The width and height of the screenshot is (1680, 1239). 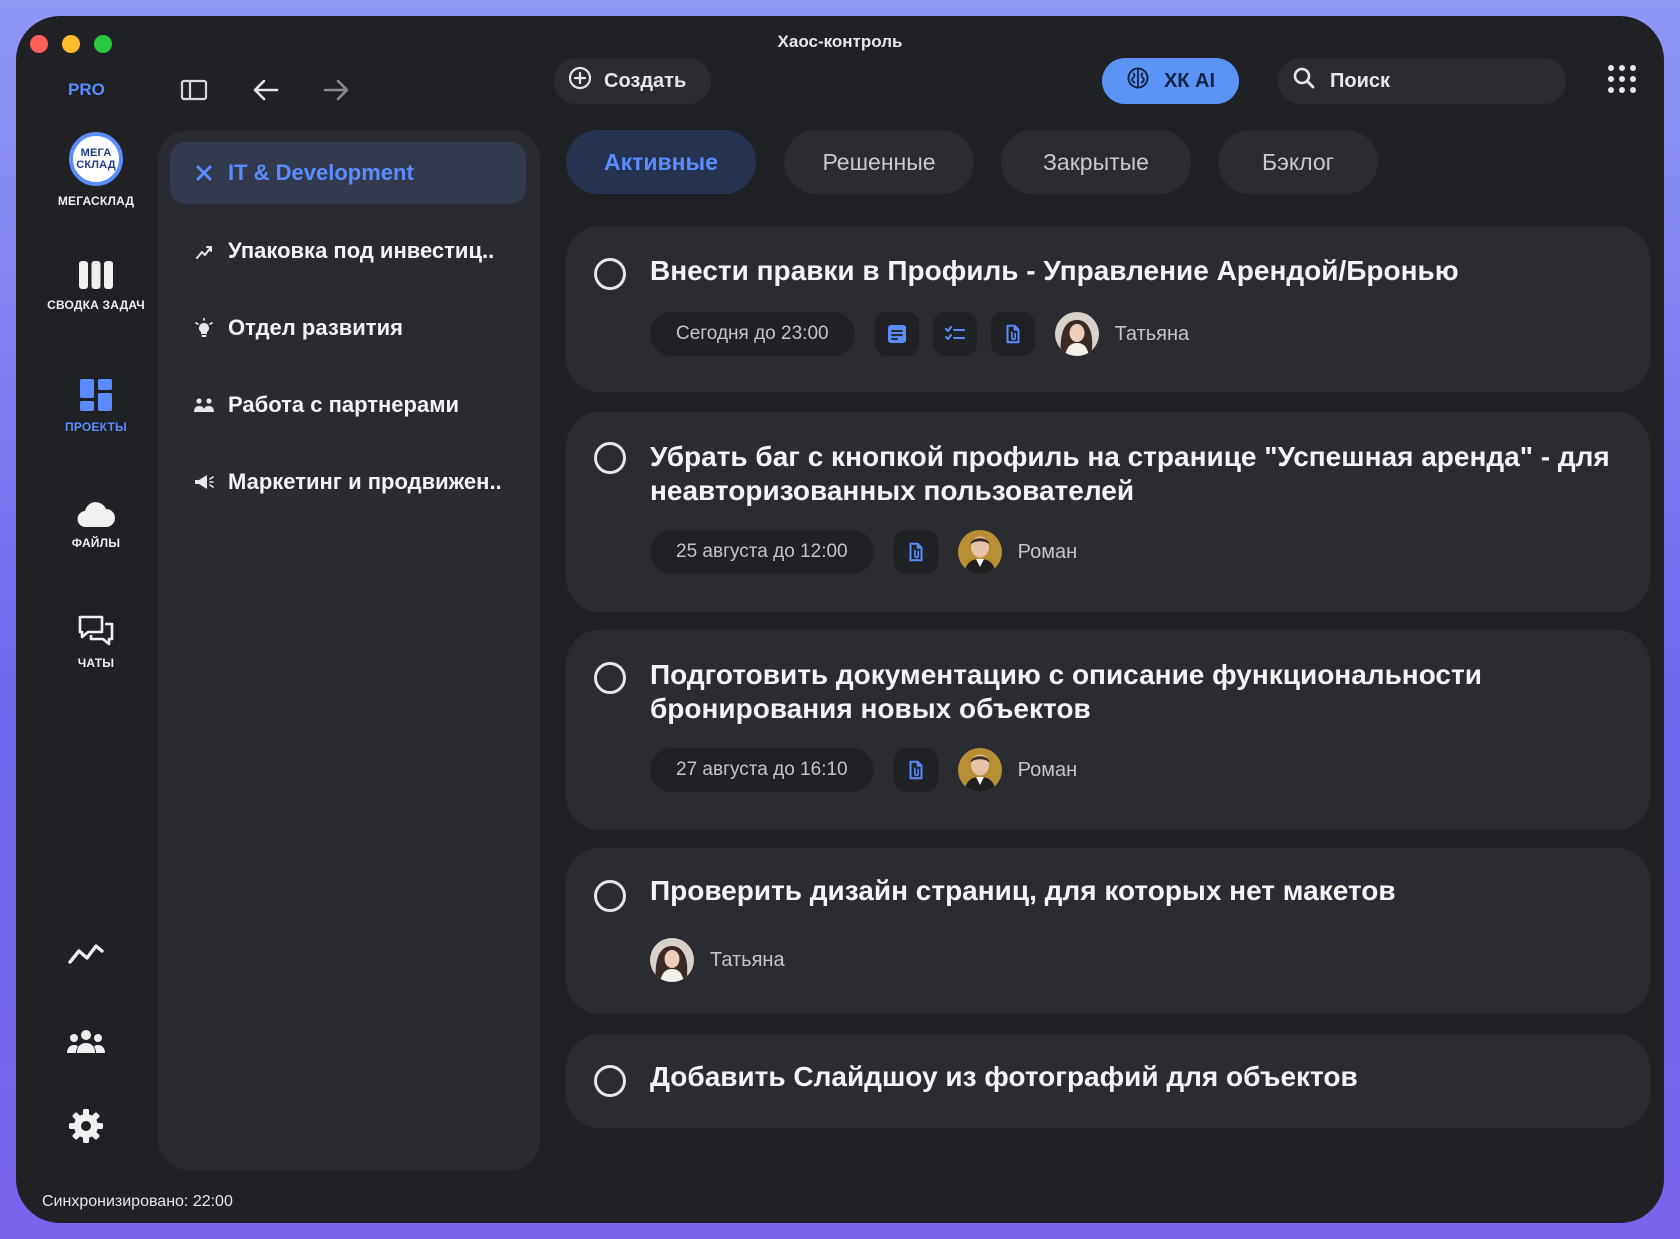 I want to click on search-placeholder: Поиск, so click(x=1360, y=80).